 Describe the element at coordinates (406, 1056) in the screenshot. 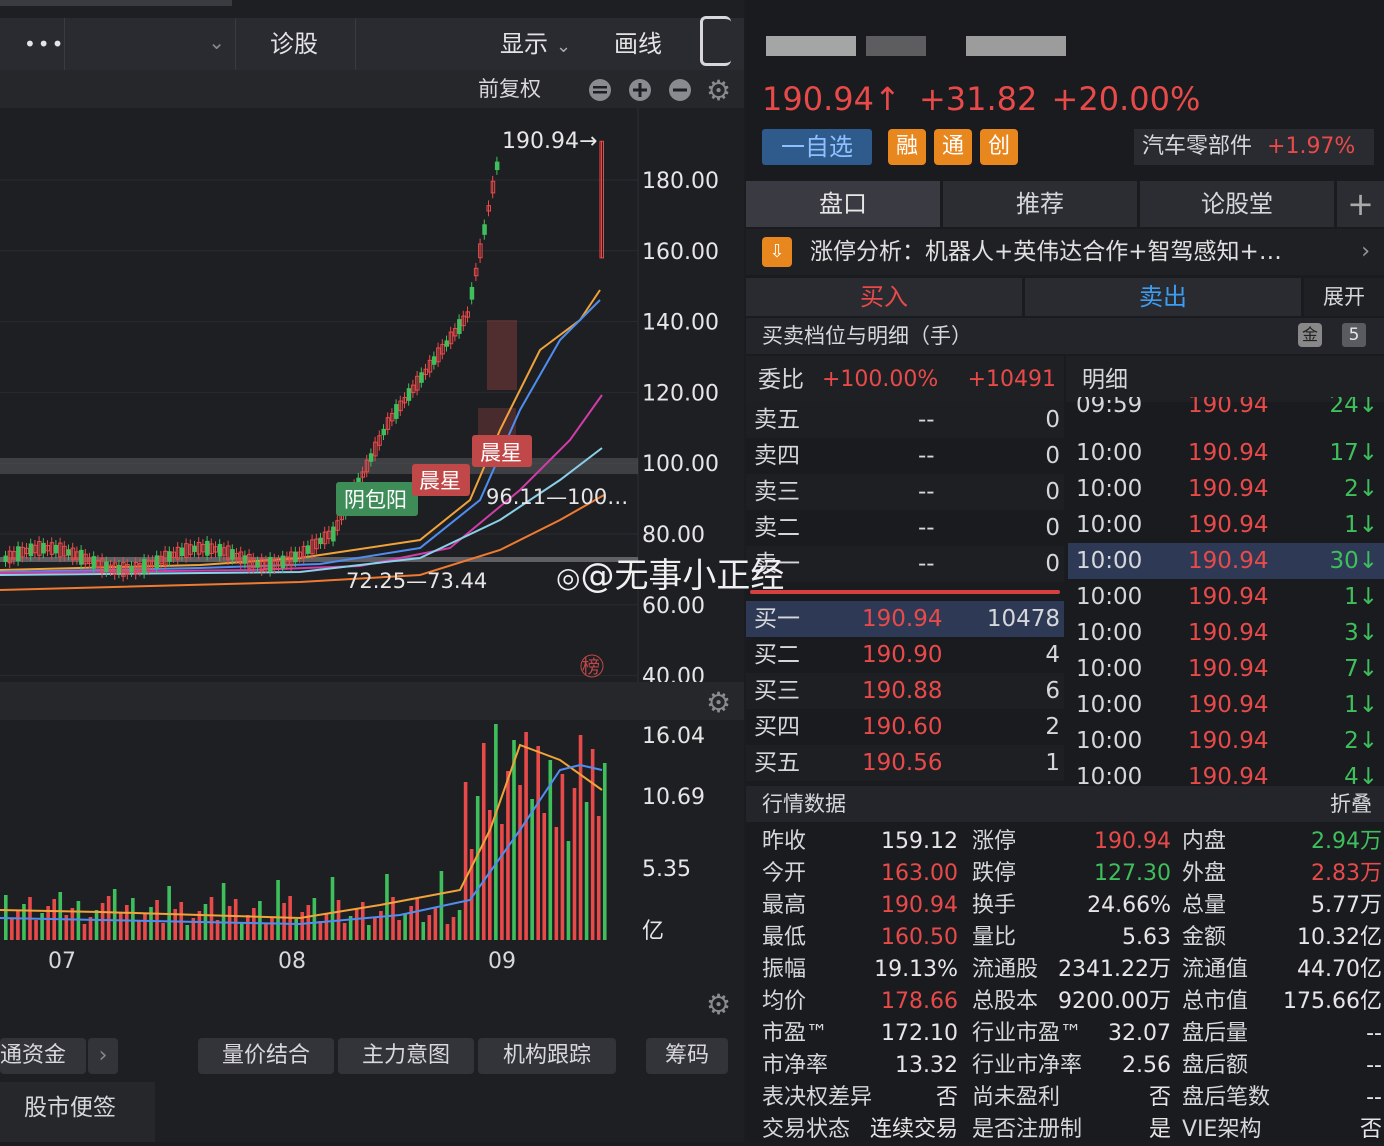

I see `tab-main-intent: 主力意图` at that location.